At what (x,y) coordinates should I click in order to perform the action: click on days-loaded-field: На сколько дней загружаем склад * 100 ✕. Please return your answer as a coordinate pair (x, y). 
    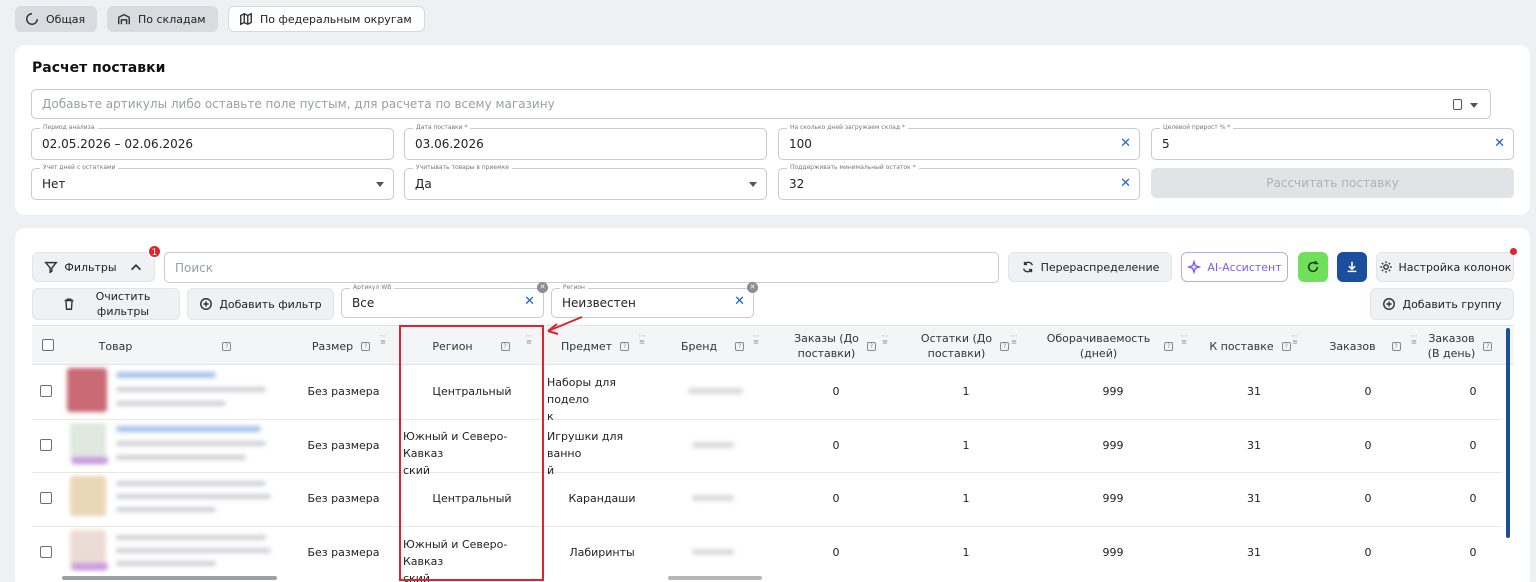
    Looking at the image, I should click on (959, 141).